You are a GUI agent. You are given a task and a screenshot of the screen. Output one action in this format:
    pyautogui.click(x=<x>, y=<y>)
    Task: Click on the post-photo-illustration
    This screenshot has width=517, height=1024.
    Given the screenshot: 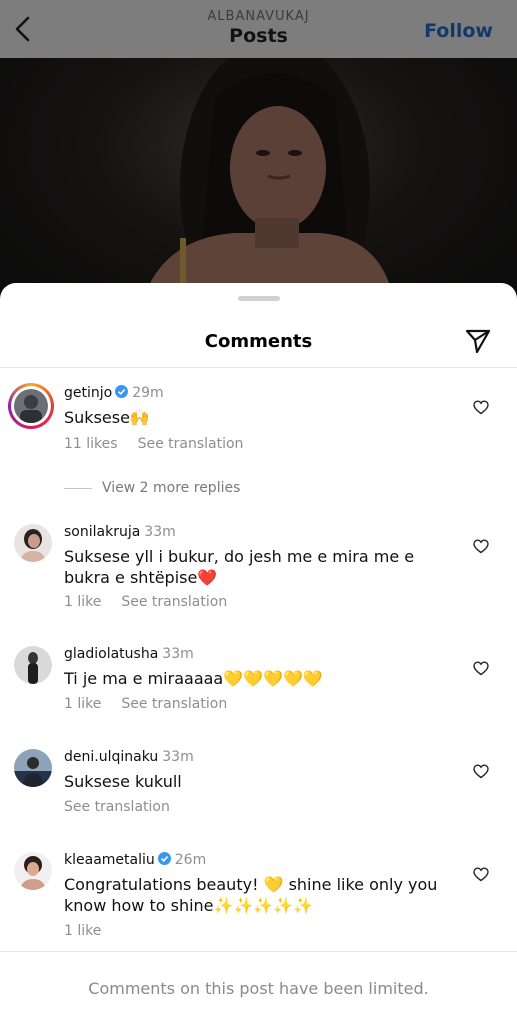 What is the action you would take?
    pyautogui.click(x=267, y=183)
    